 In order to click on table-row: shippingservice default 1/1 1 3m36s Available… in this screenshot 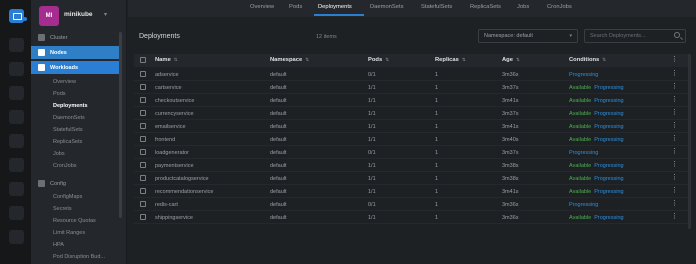, I will do `click(412, 217)`.